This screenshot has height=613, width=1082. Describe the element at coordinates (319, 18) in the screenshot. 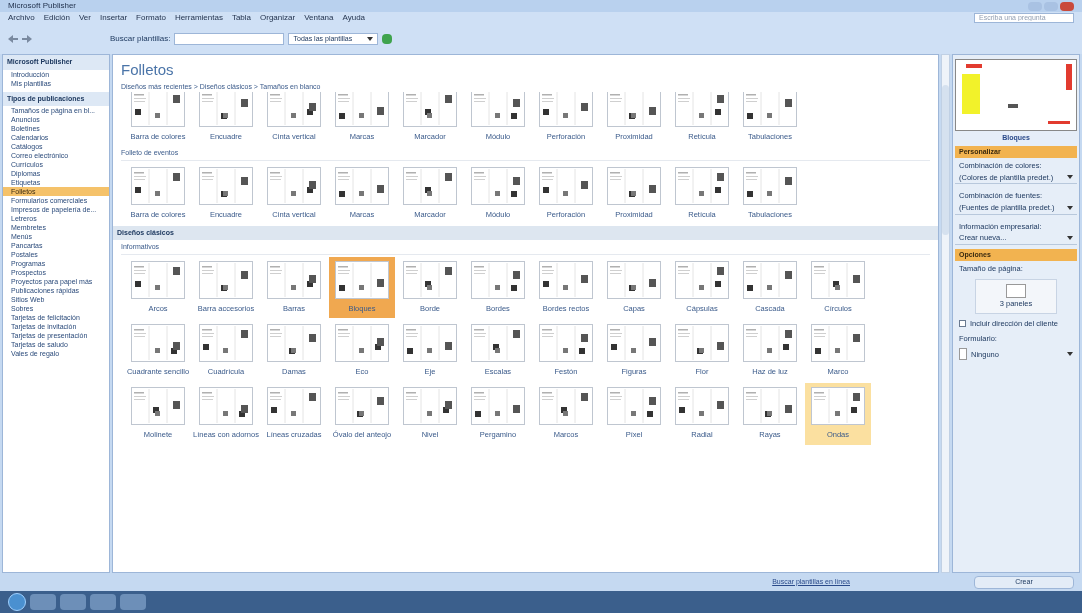

I see `menu-item: Ventana` at that location.